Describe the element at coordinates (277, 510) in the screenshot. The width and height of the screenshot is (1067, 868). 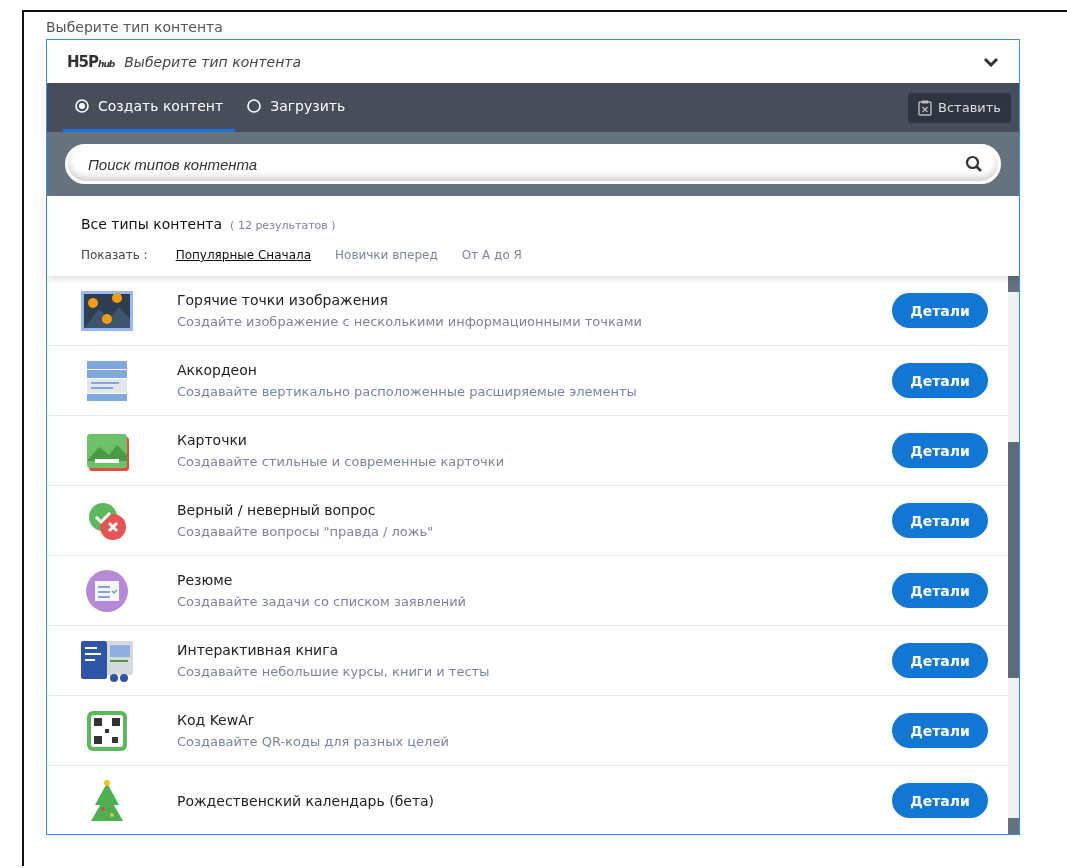
I see `content-type-title: Верный / неверный вопрос` at that location.